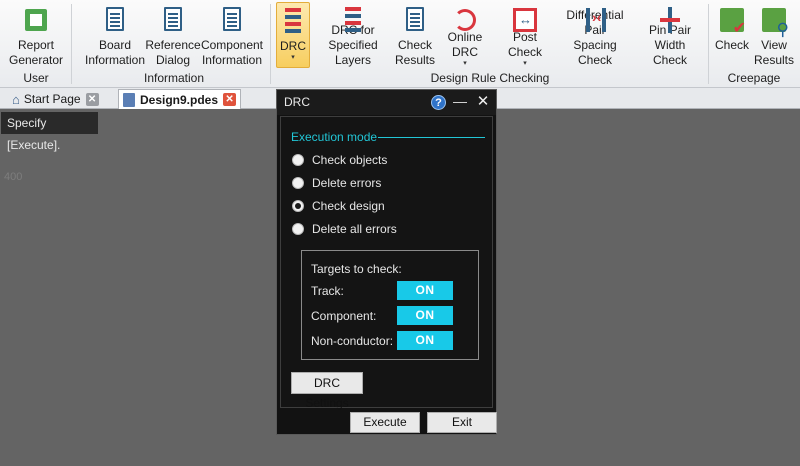  I want to click on dialog-title: DRC, so click(297, 102).